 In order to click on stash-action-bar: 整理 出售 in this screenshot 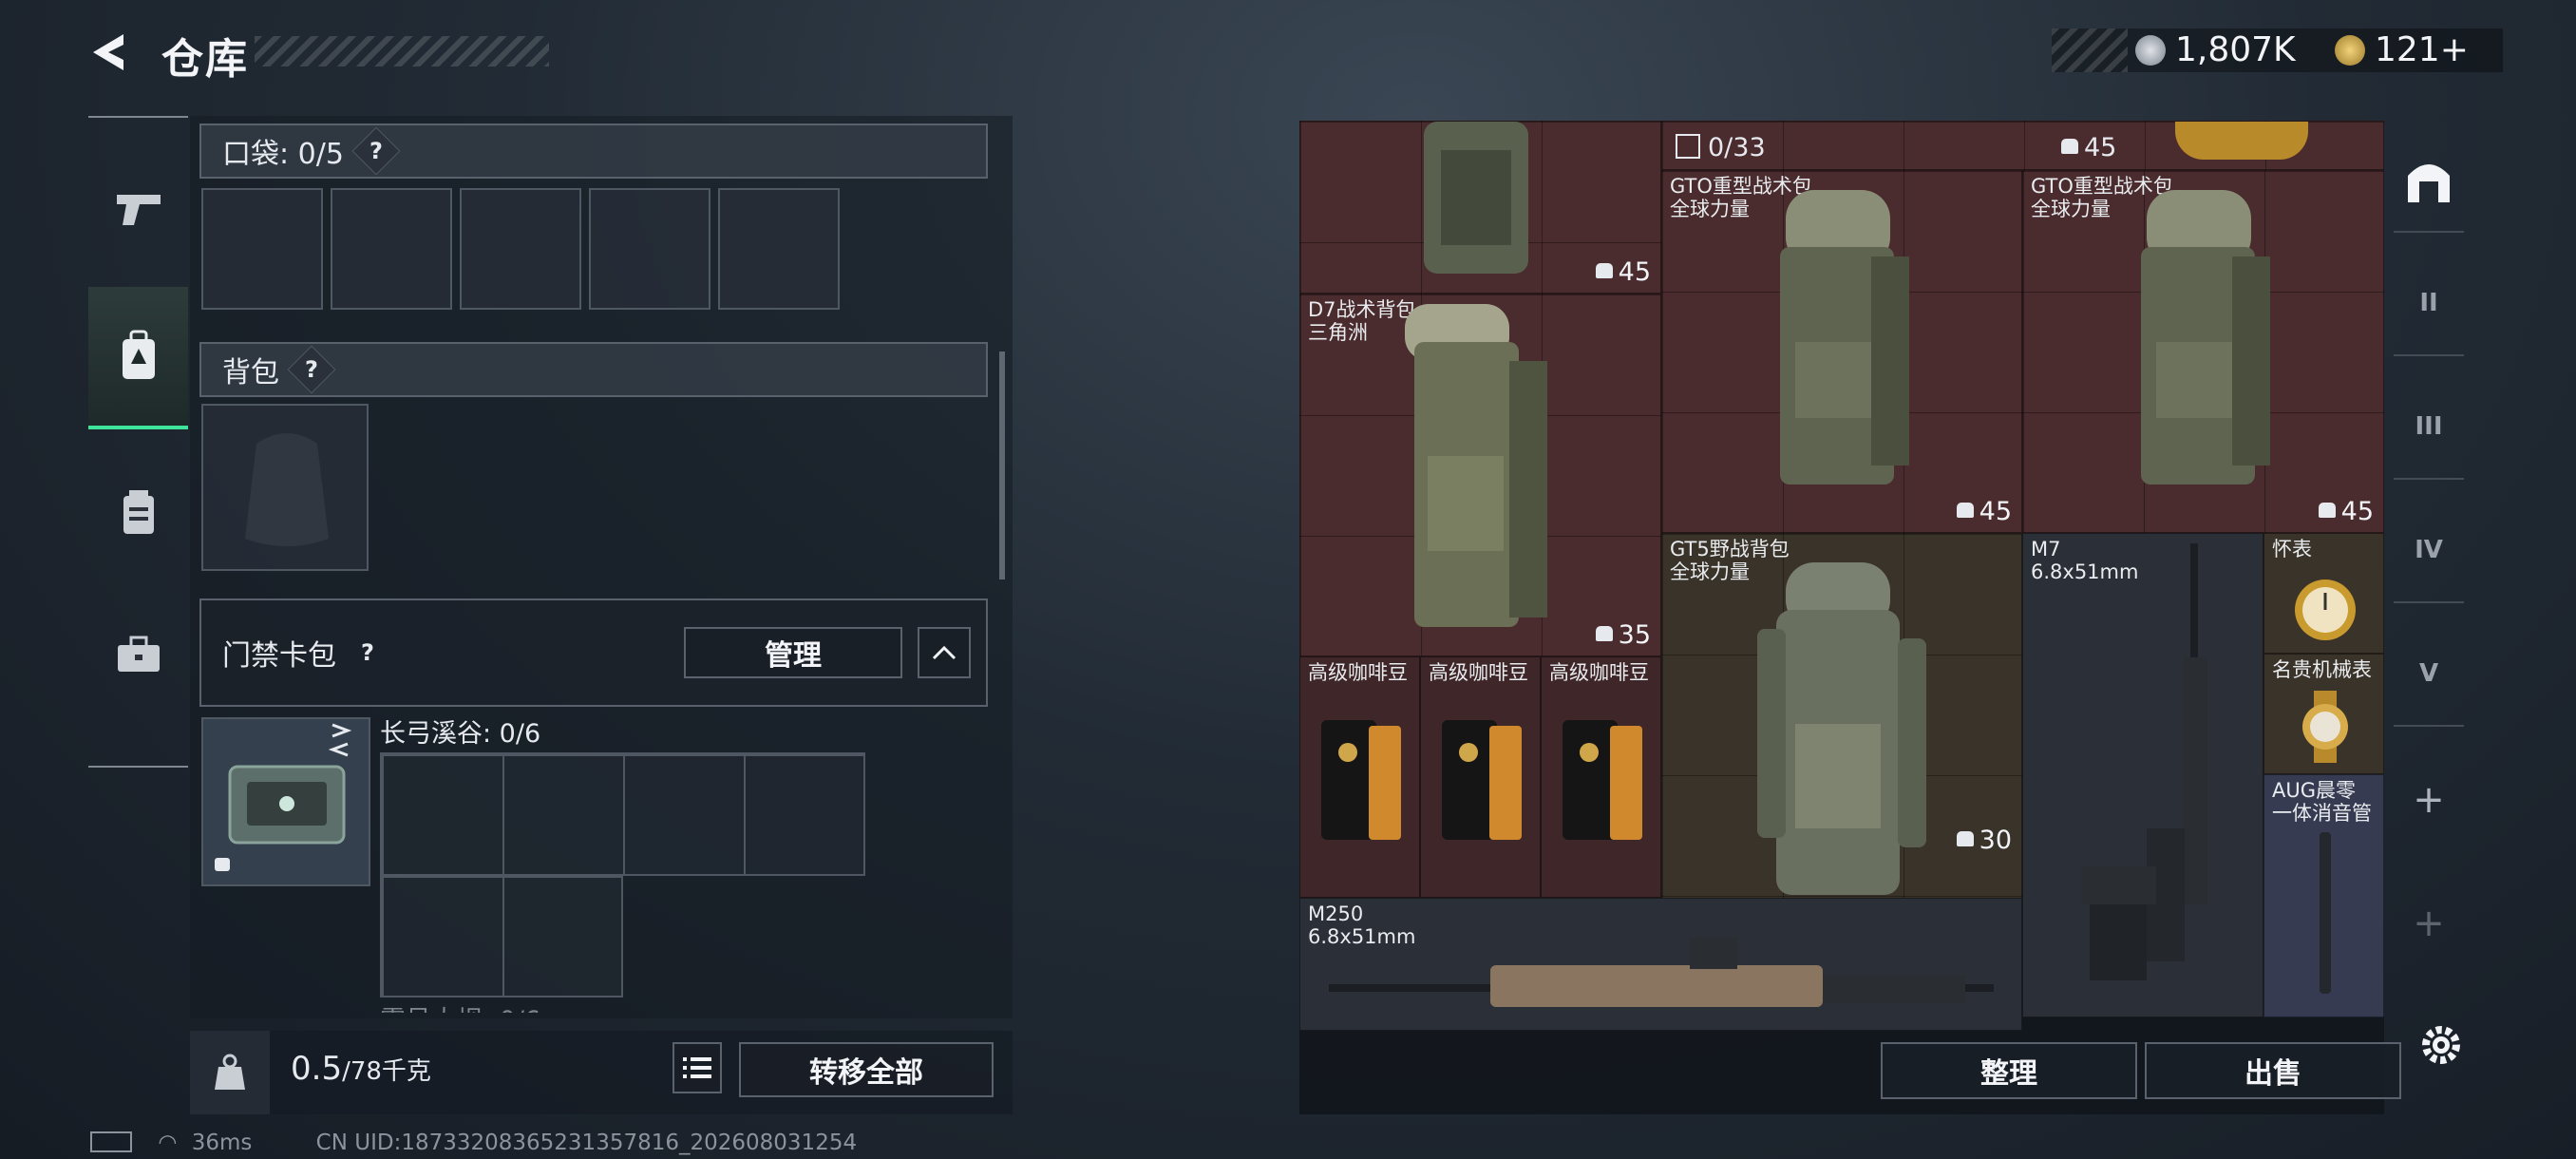, I will do `click(1850, 1072)`.